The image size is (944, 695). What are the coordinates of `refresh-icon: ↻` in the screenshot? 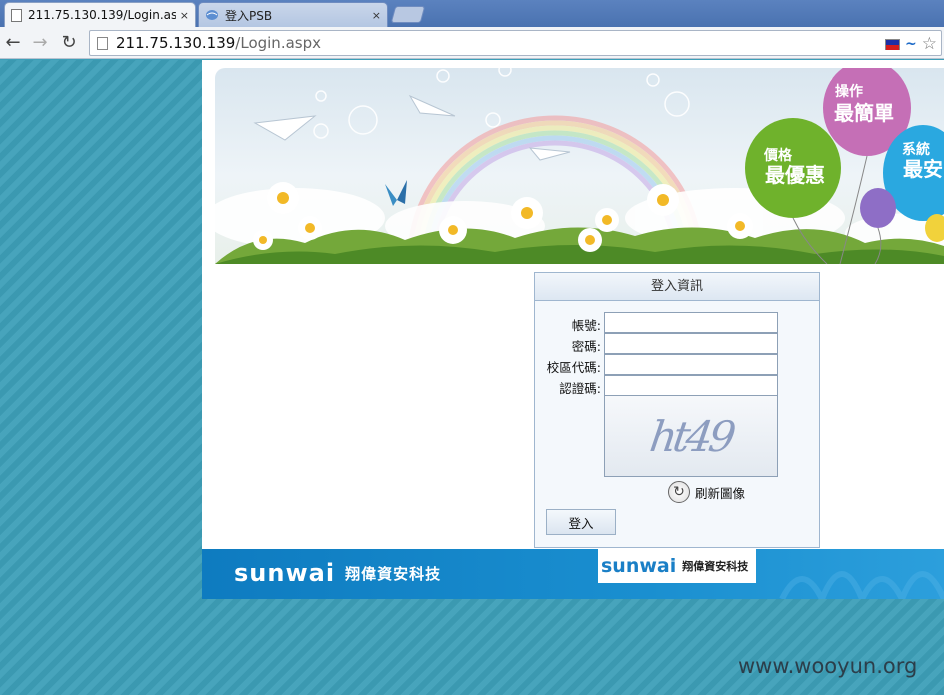 It's located at (679, 492).